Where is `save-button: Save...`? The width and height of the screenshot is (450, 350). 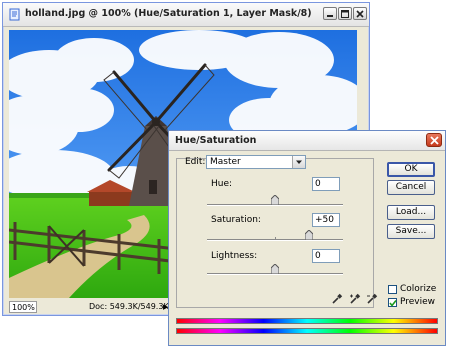
save-button: Save... is located at coordinates (411, 231).